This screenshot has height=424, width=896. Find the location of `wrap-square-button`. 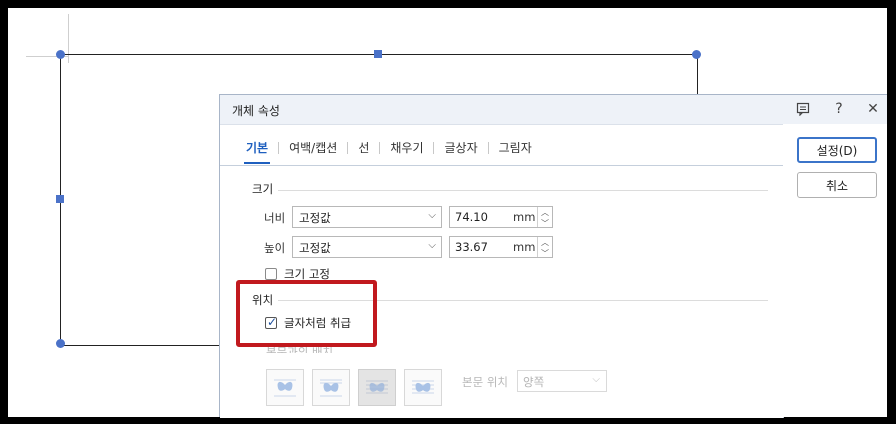

wrap-square-button is located at coordinates (285, 387).